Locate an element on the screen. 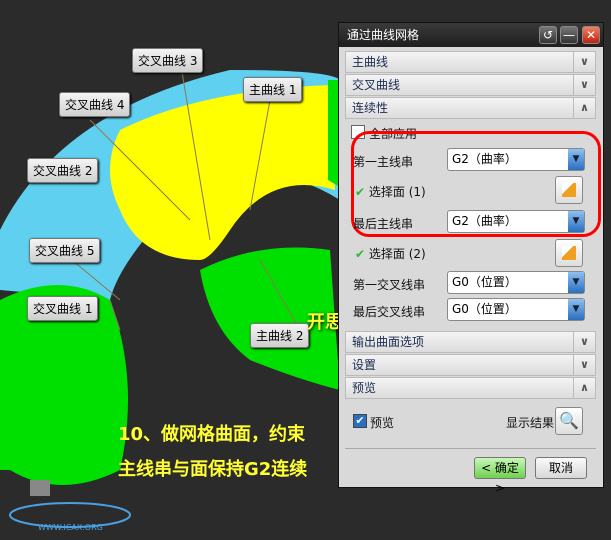 Image resolution: width=611 pixels, height=540 pixels. last-cross-select: G0（位置） ▼ is located at coordinates (516, 309).